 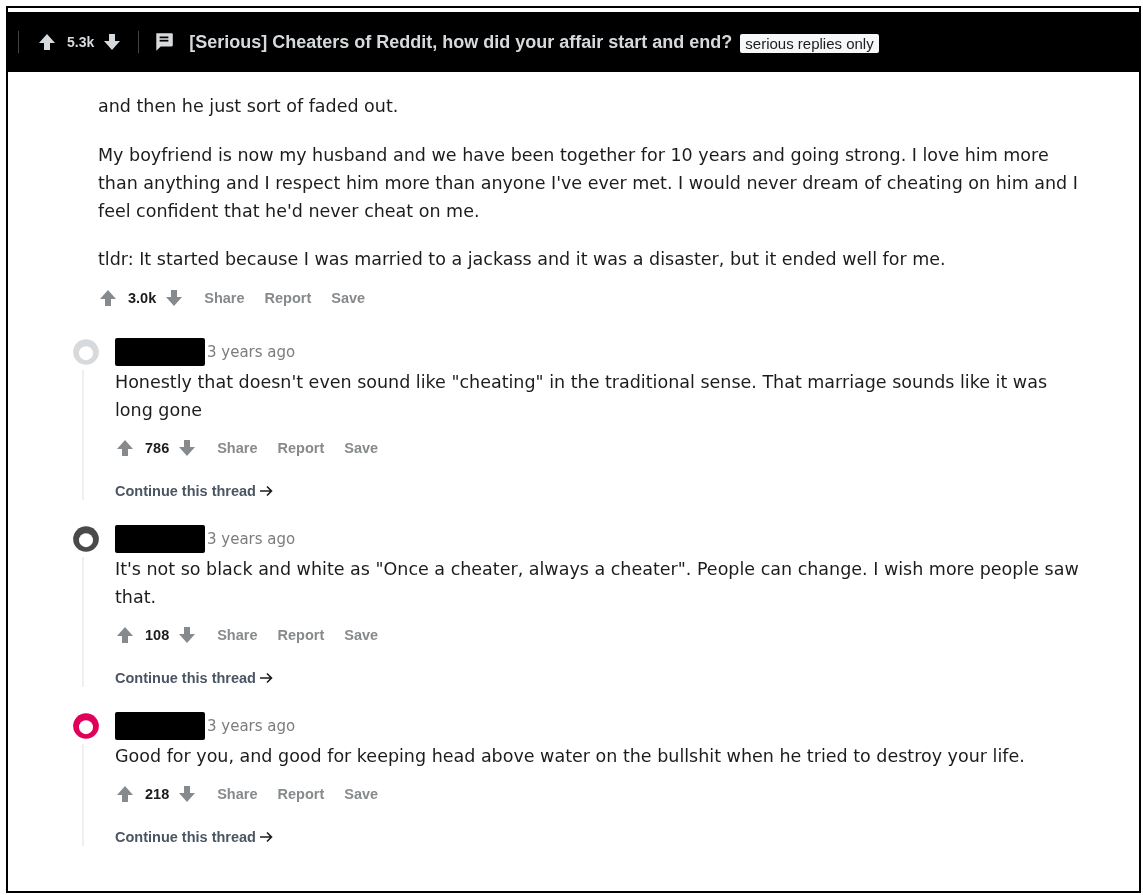 What do you see at coordinates (112, 42) in the screenshot?
I see `downvote-icon` at bounding box center [112, 42].